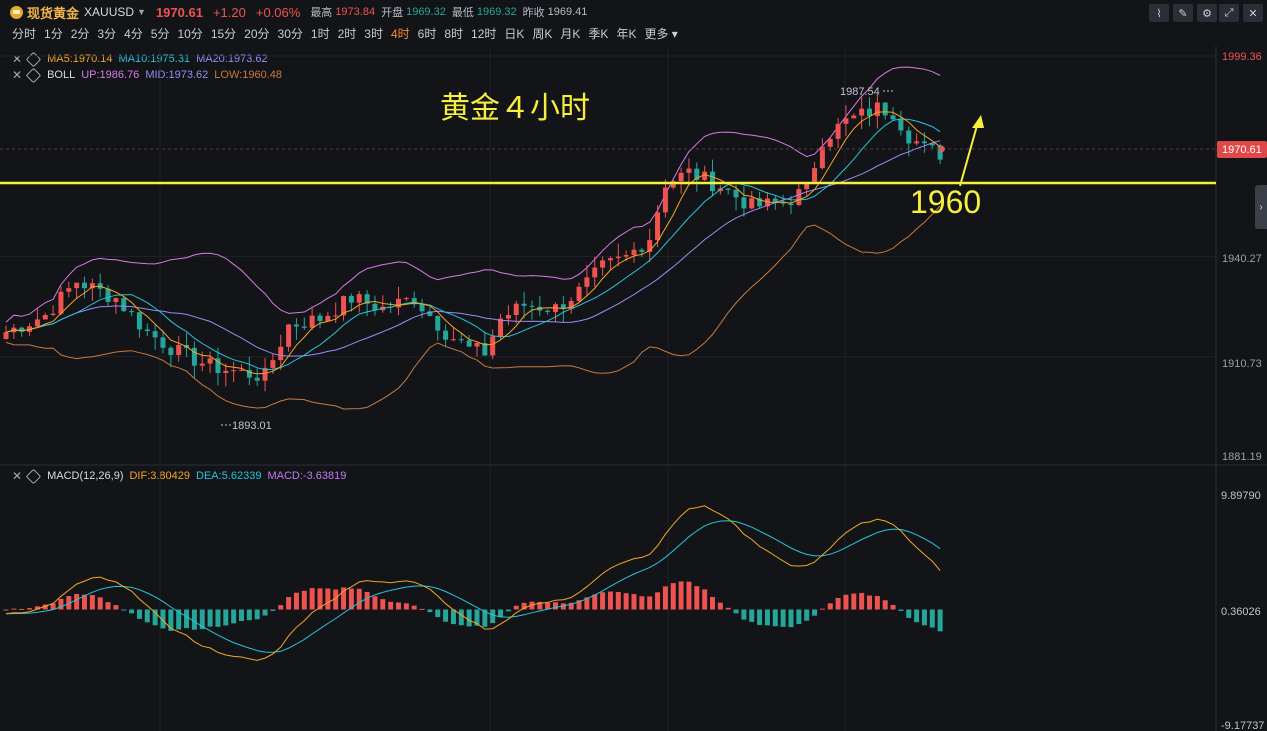  Describe the element at coordinates (483, 33) in the screenshot. I see `tab-timeframe: 12时` at that location.